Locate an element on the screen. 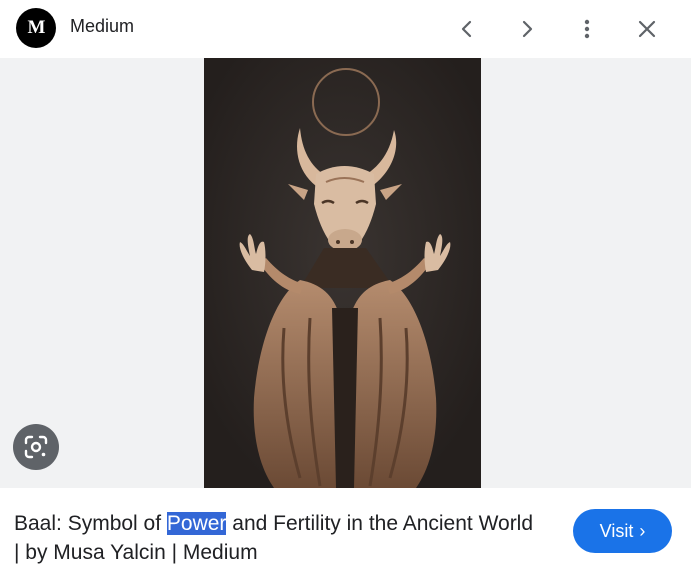 The height and width of the screenshot is (576, 691). google-lens-button is located at coordinates (36, 447).